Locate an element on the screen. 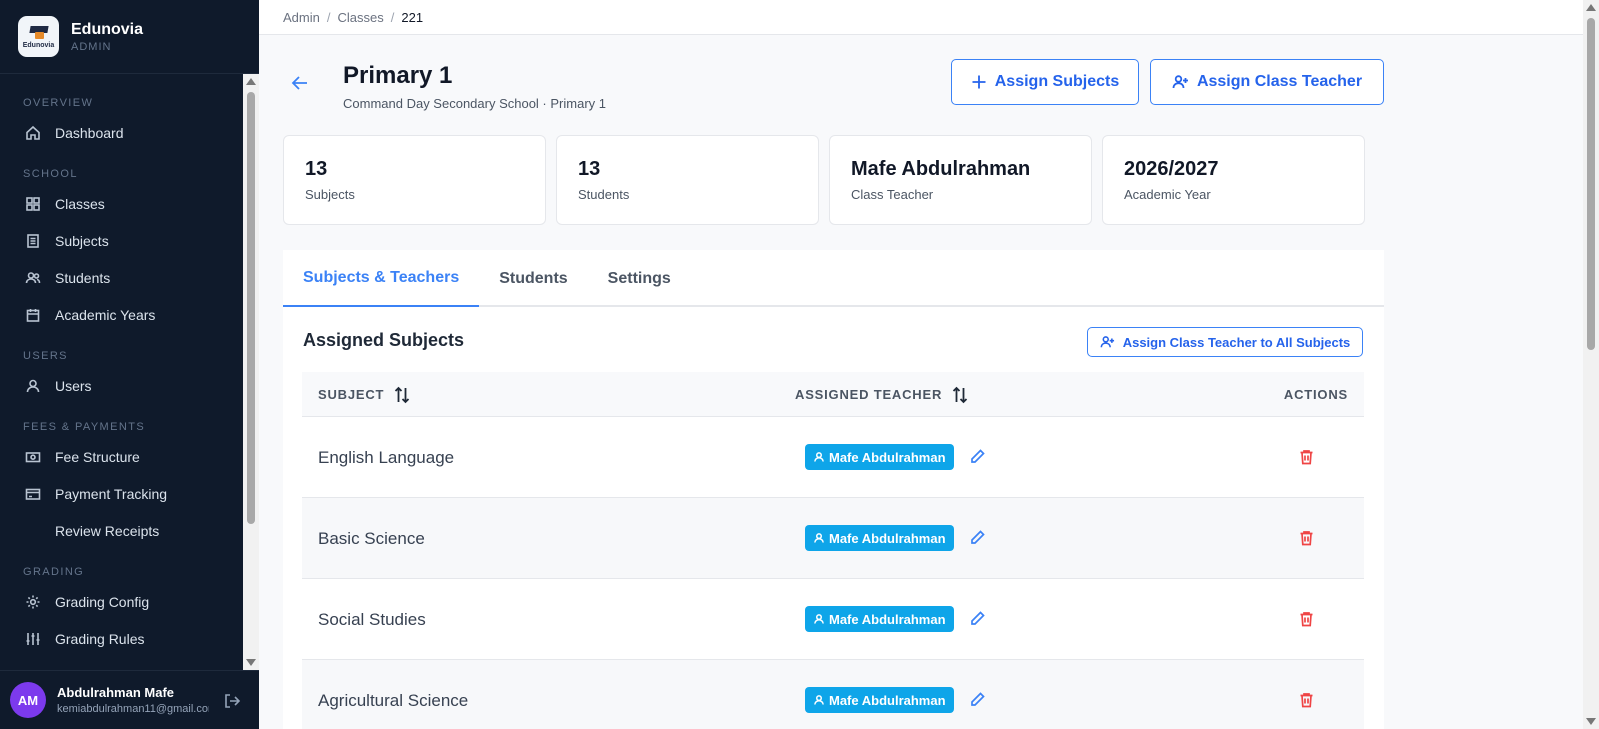 Image resolution: width=1599 pixels, height=729 pixels. column-subject: SUBJECT is located at coordinates (364, 394).